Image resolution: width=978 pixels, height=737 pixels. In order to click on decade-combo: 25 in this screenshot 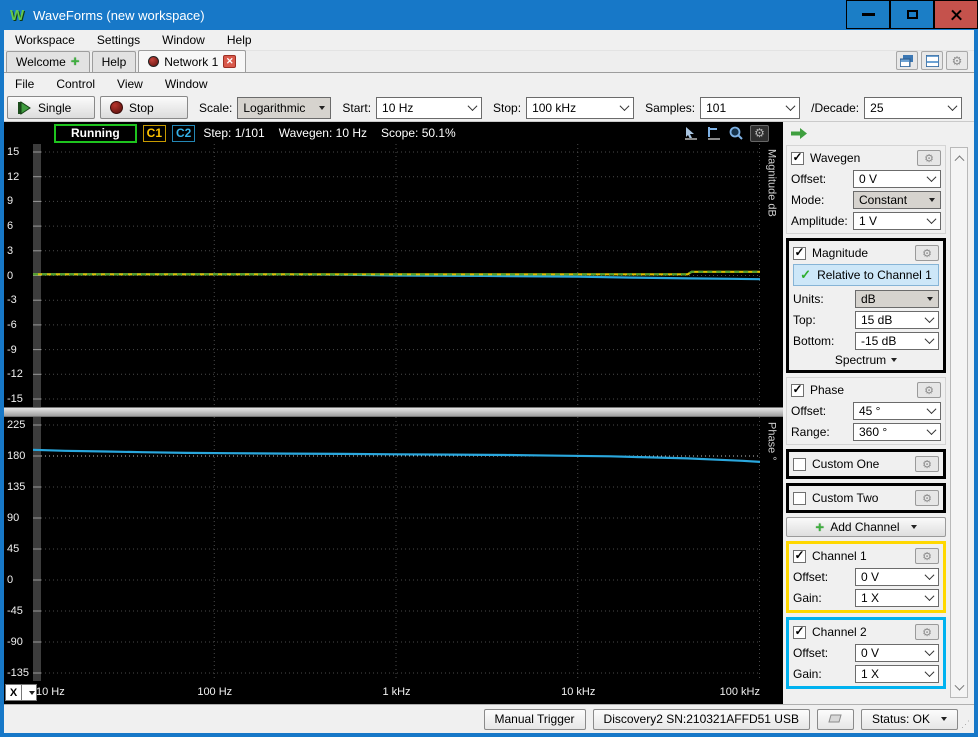, I will do `click(913, 107)`.